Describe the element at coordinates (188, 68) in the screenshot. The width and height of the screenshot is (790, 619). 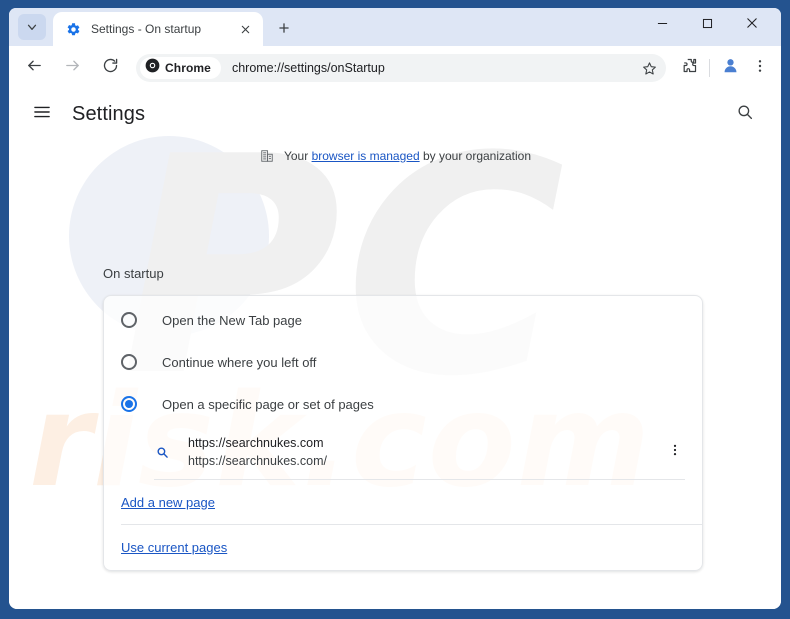
I see `omnibox-chip-label: Chrome` at that location.